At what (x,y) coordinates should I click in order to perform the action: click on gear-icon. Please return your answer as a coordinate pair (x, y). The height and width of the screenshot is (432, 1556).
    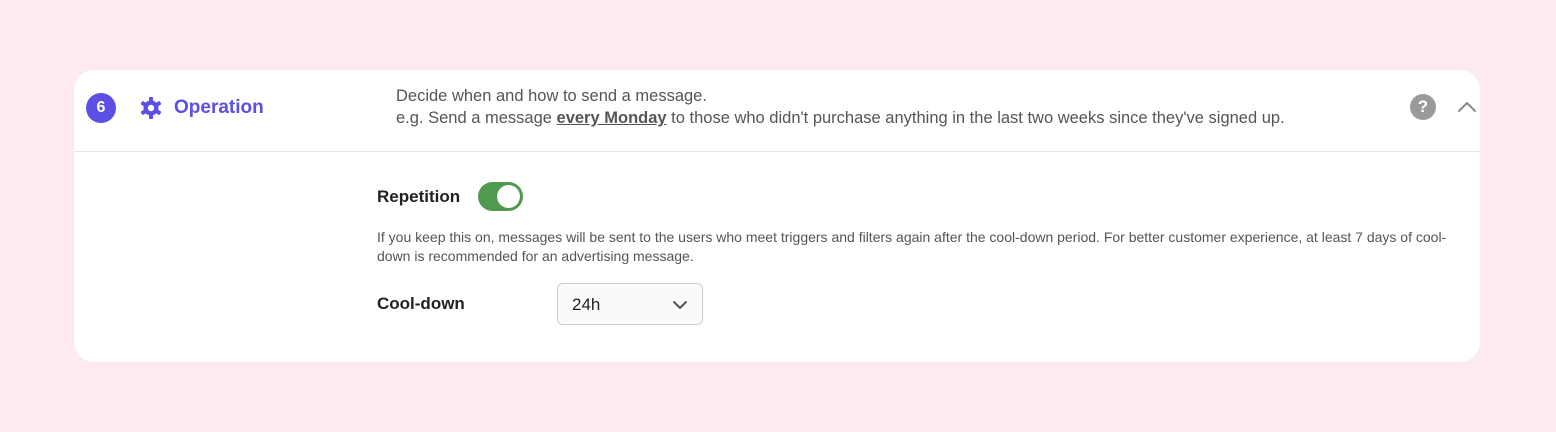
    Looking at the image, I should click on (151, 108).